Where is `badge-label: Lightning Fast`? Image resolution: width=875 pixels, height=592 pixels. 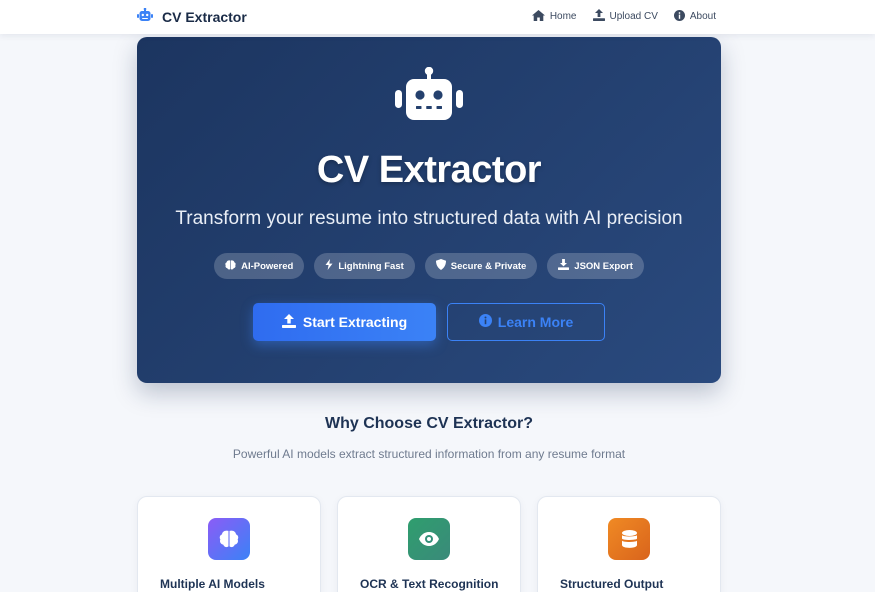
badge-label: Lightning Fast is located at coordinates (371, 266).